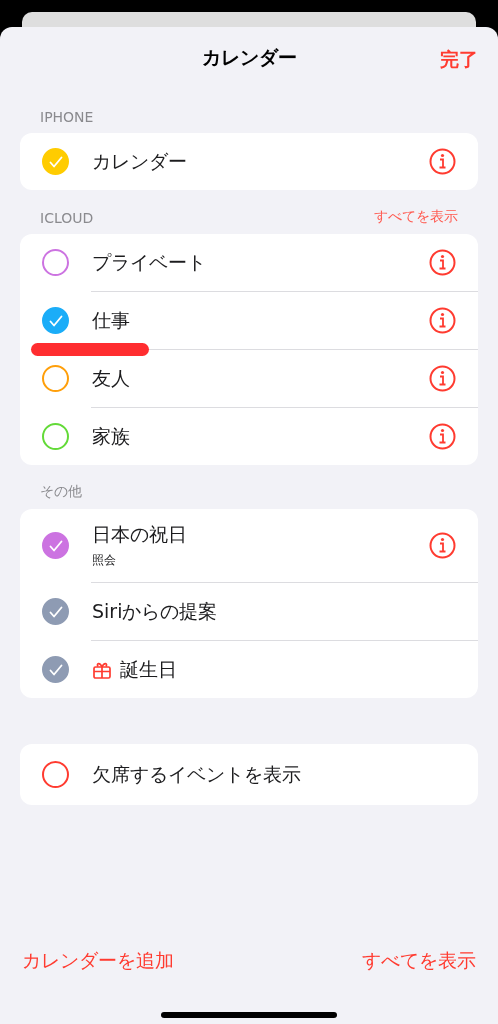 The width and height of the screenshot is (498, 1024). Describe the element at coordinates (98, 961) in the screenshot. I see `add-calendar-button: カレンダーを追加` at that location.